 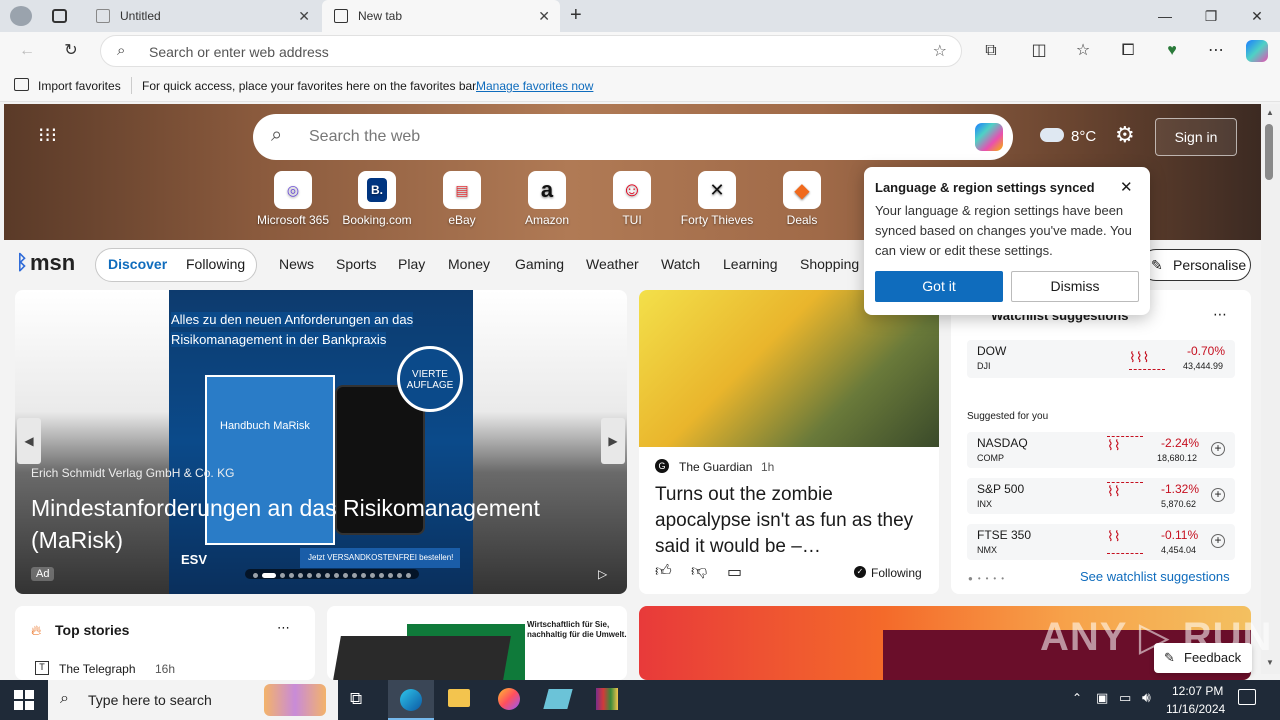 What do you see at coordinates (663, 571) in the screenshot?
I see `like-icon: 👍︎` at bounding box center [663, 571].